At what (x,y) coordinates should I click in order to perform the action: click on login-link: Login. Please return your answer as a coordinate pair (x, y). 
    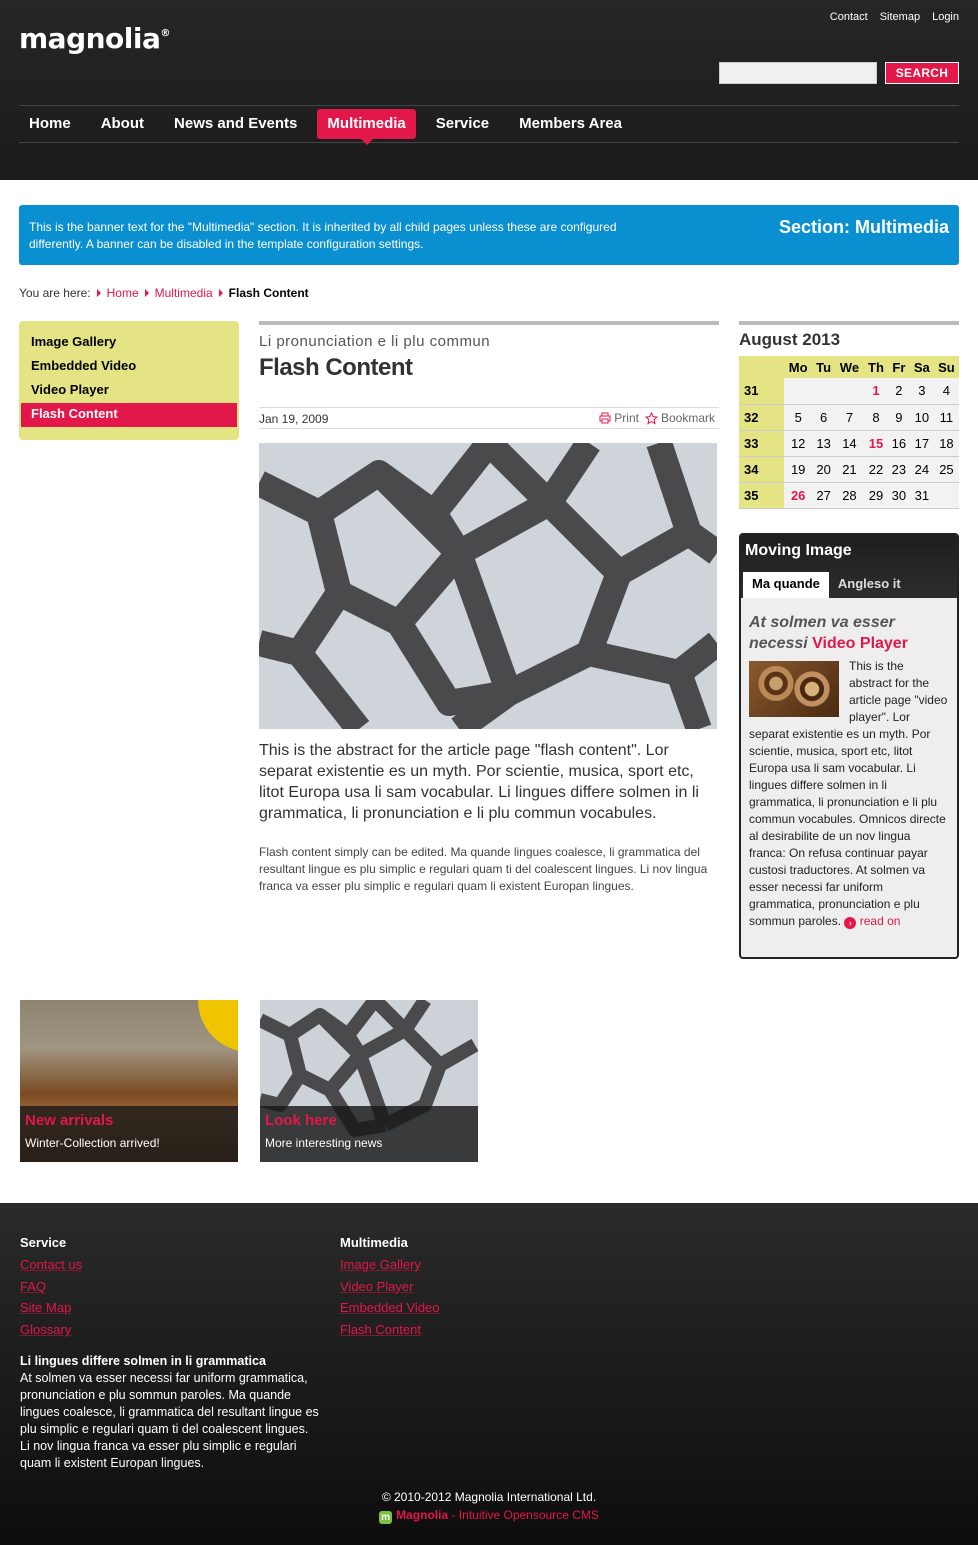
    Looking at the image, I should click on (945, 17).